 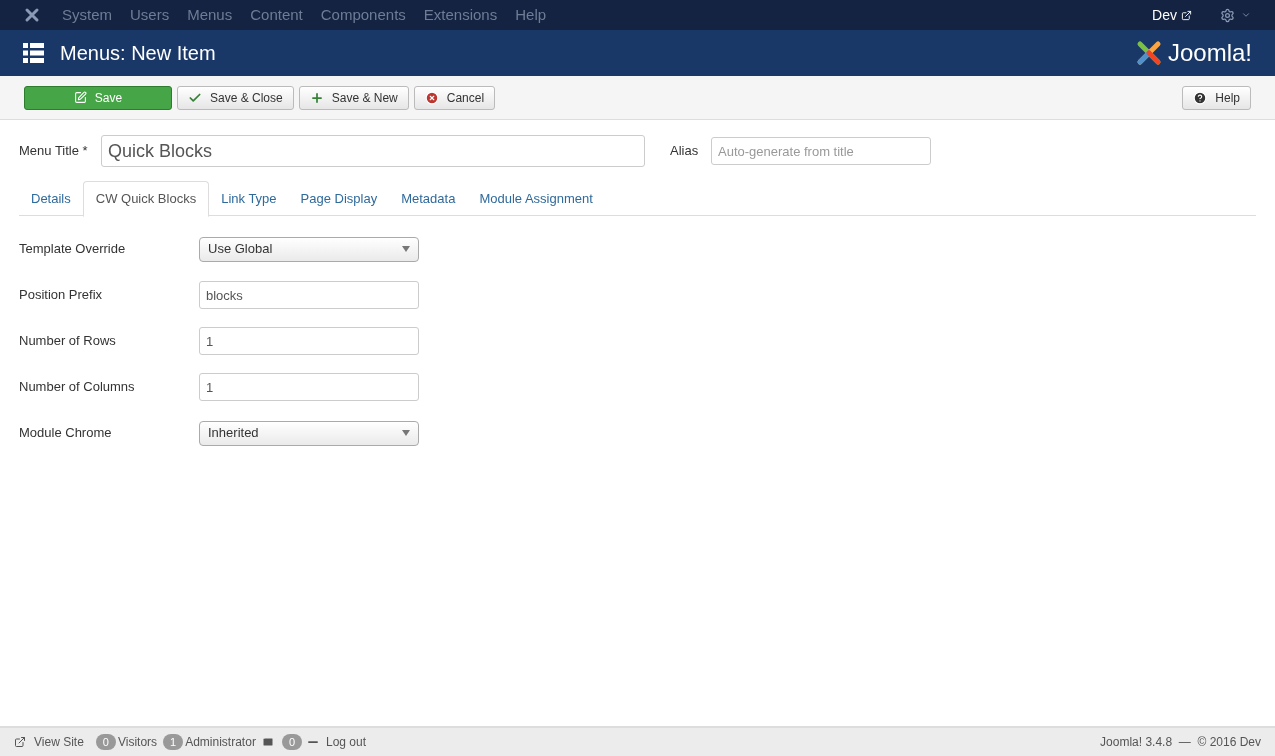 I want to click on list-icon, so click(x=33, y=53).